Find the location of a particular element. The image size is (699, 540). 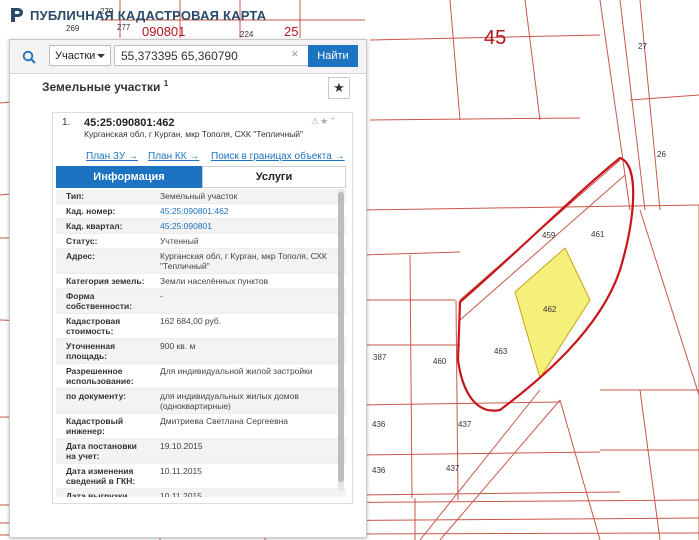

map-parcel-label: 459 is located at coordinates (549, 235).